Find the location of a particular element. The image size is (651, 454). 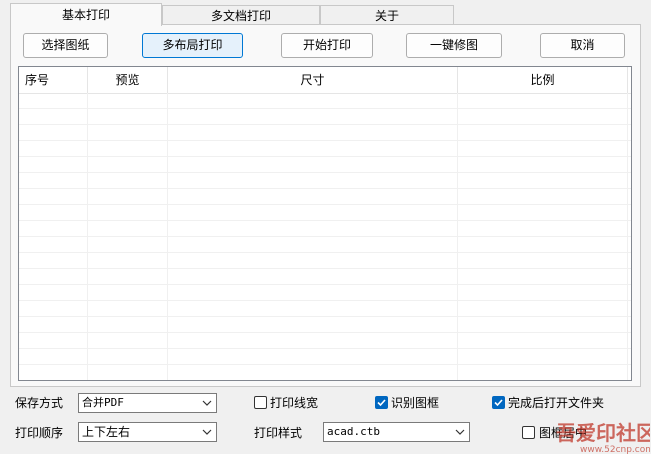

print-order-label: 打印顺序 is located at coordinates (39, 433).